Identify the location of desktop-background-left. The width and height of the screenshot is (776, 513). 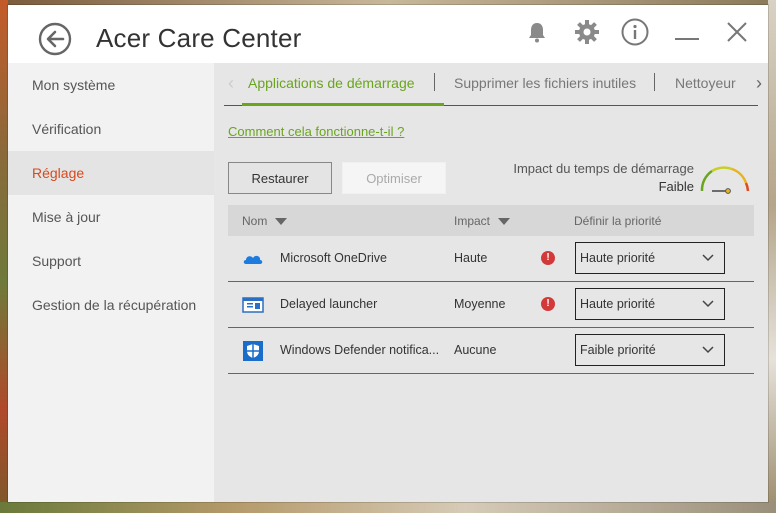
(4, 256).